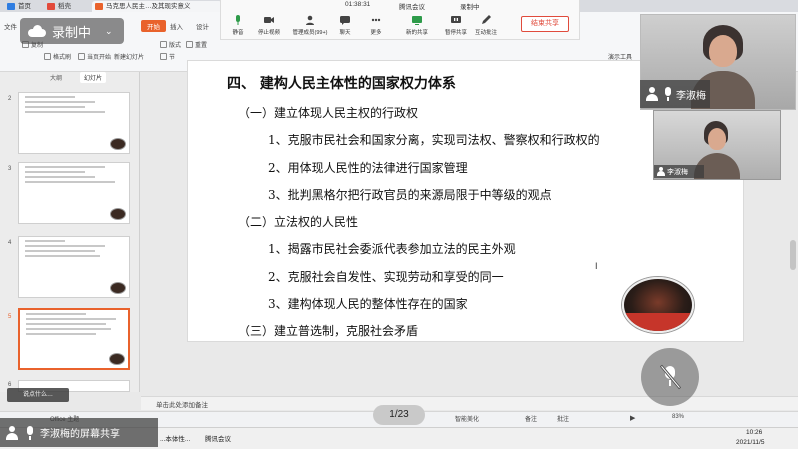 Image resolution: width=798 pixels, height=449 pixels. Describe the element at coordinates (399, 415) in the screenshot. I see `page-indicator: 1/23` at that location.